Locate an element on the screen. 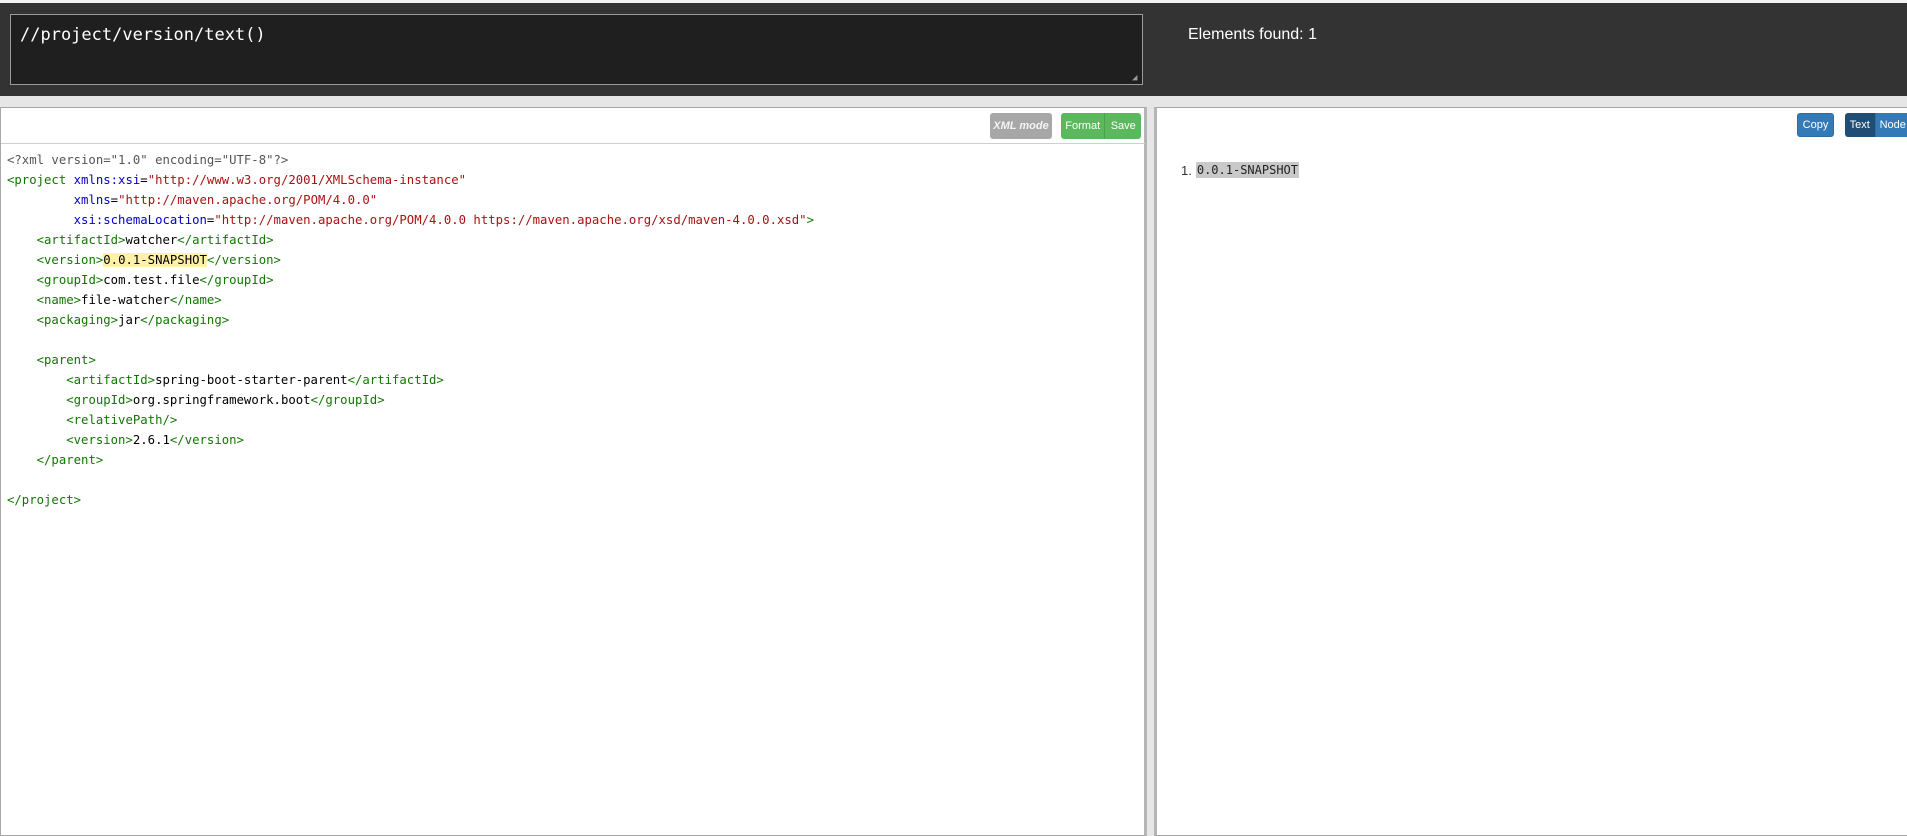 Image resolution: width=1907 pixels, height=836 pixels. code-line-6: <version>0.0.1-SNAPSHOT</version> is located at coordinates (410, 260).